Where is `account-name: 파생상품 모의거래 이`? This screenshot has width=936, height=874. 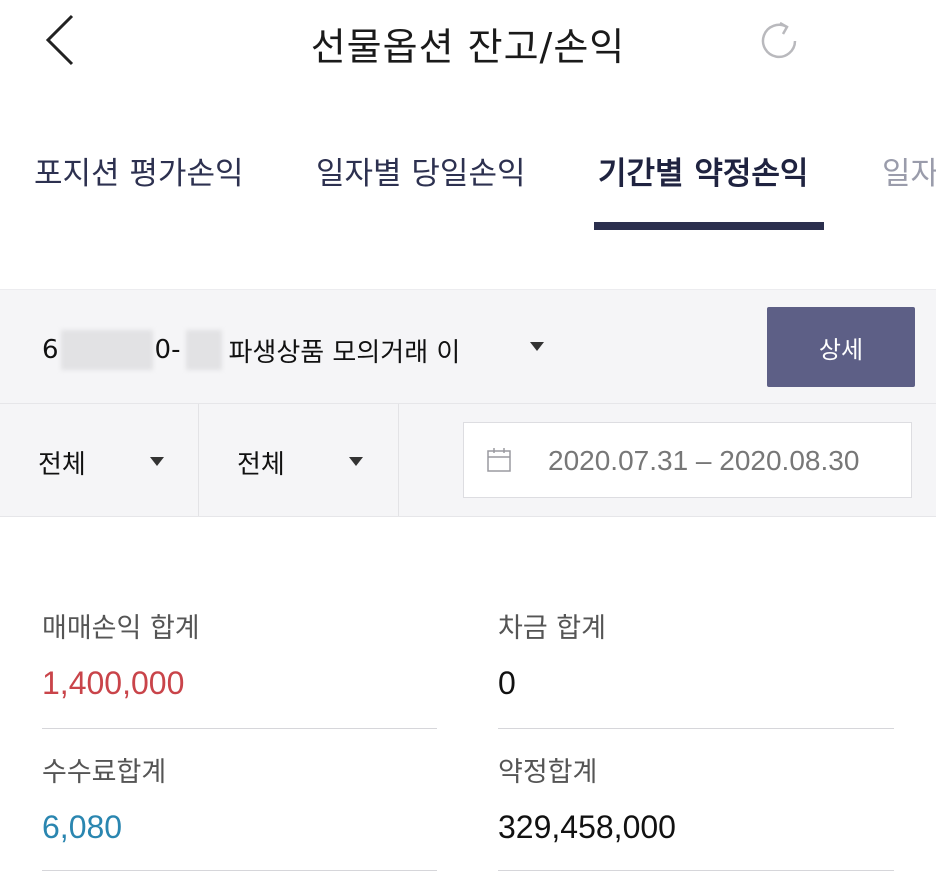
account-name: 파생상품 모의거래 이 is located at coordinates (344, 352).